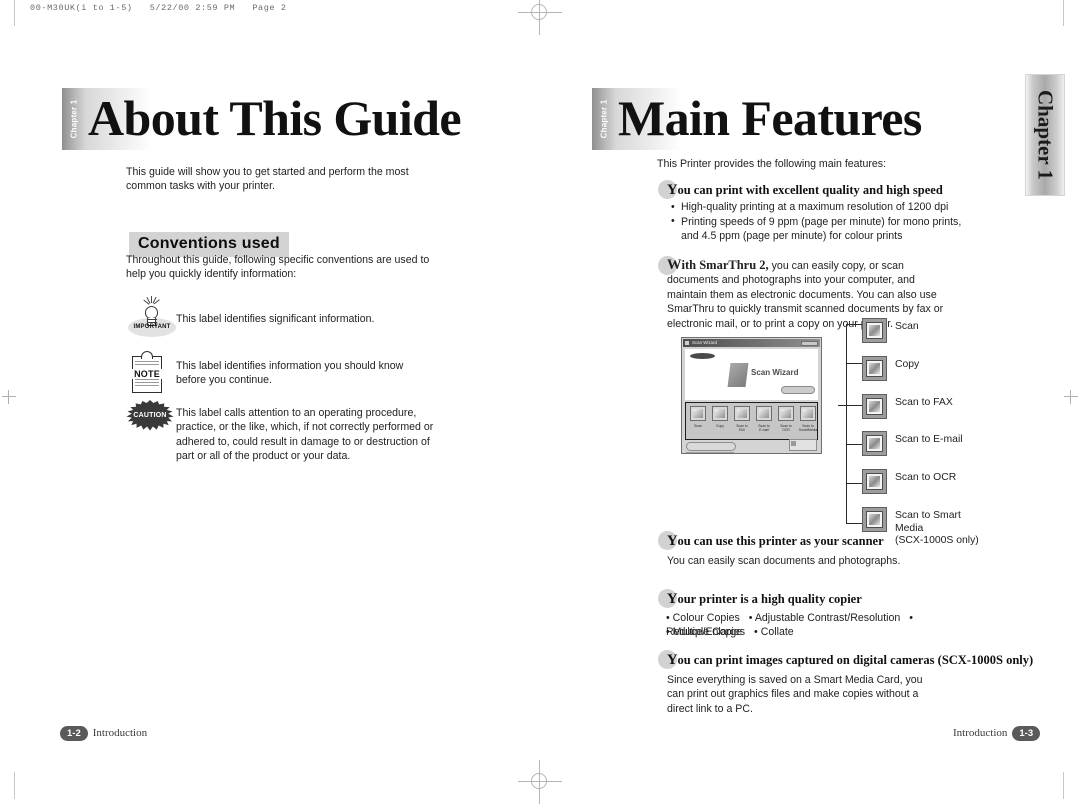 Image resolution: width=1080 pixels, height=804 pixels. I want to click on feature-heading-rest: ith SmarThru 2,, so click(725, 265).